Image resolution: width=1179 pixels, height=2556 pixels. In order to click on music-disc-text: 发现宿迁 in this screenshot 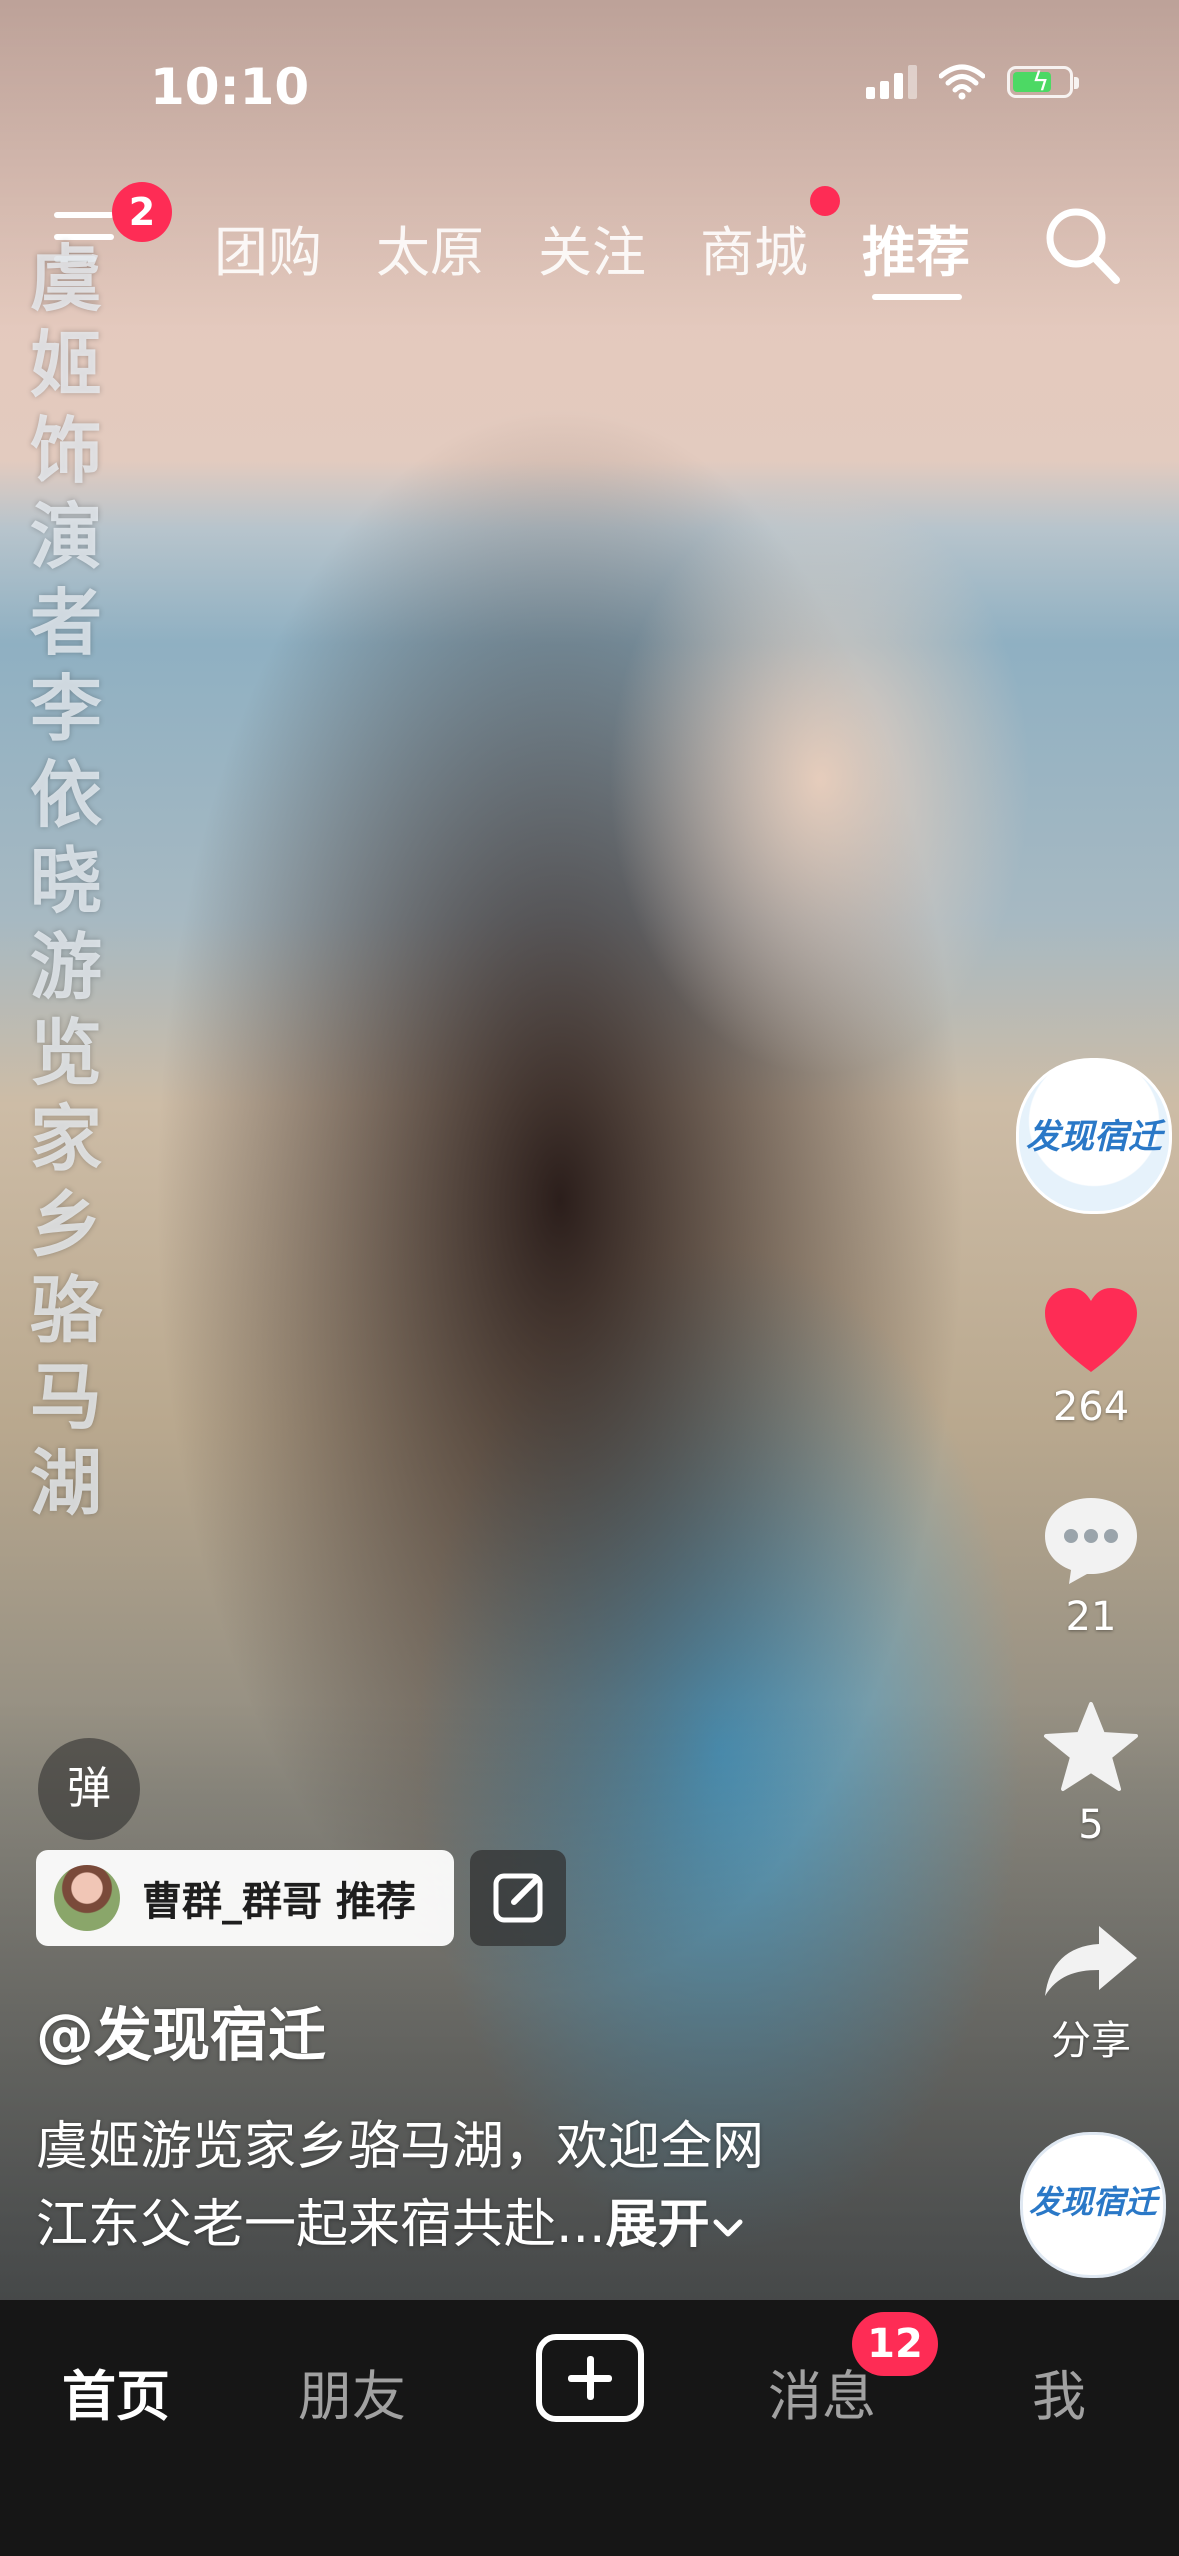, I will do `click(1092, 2202)`.